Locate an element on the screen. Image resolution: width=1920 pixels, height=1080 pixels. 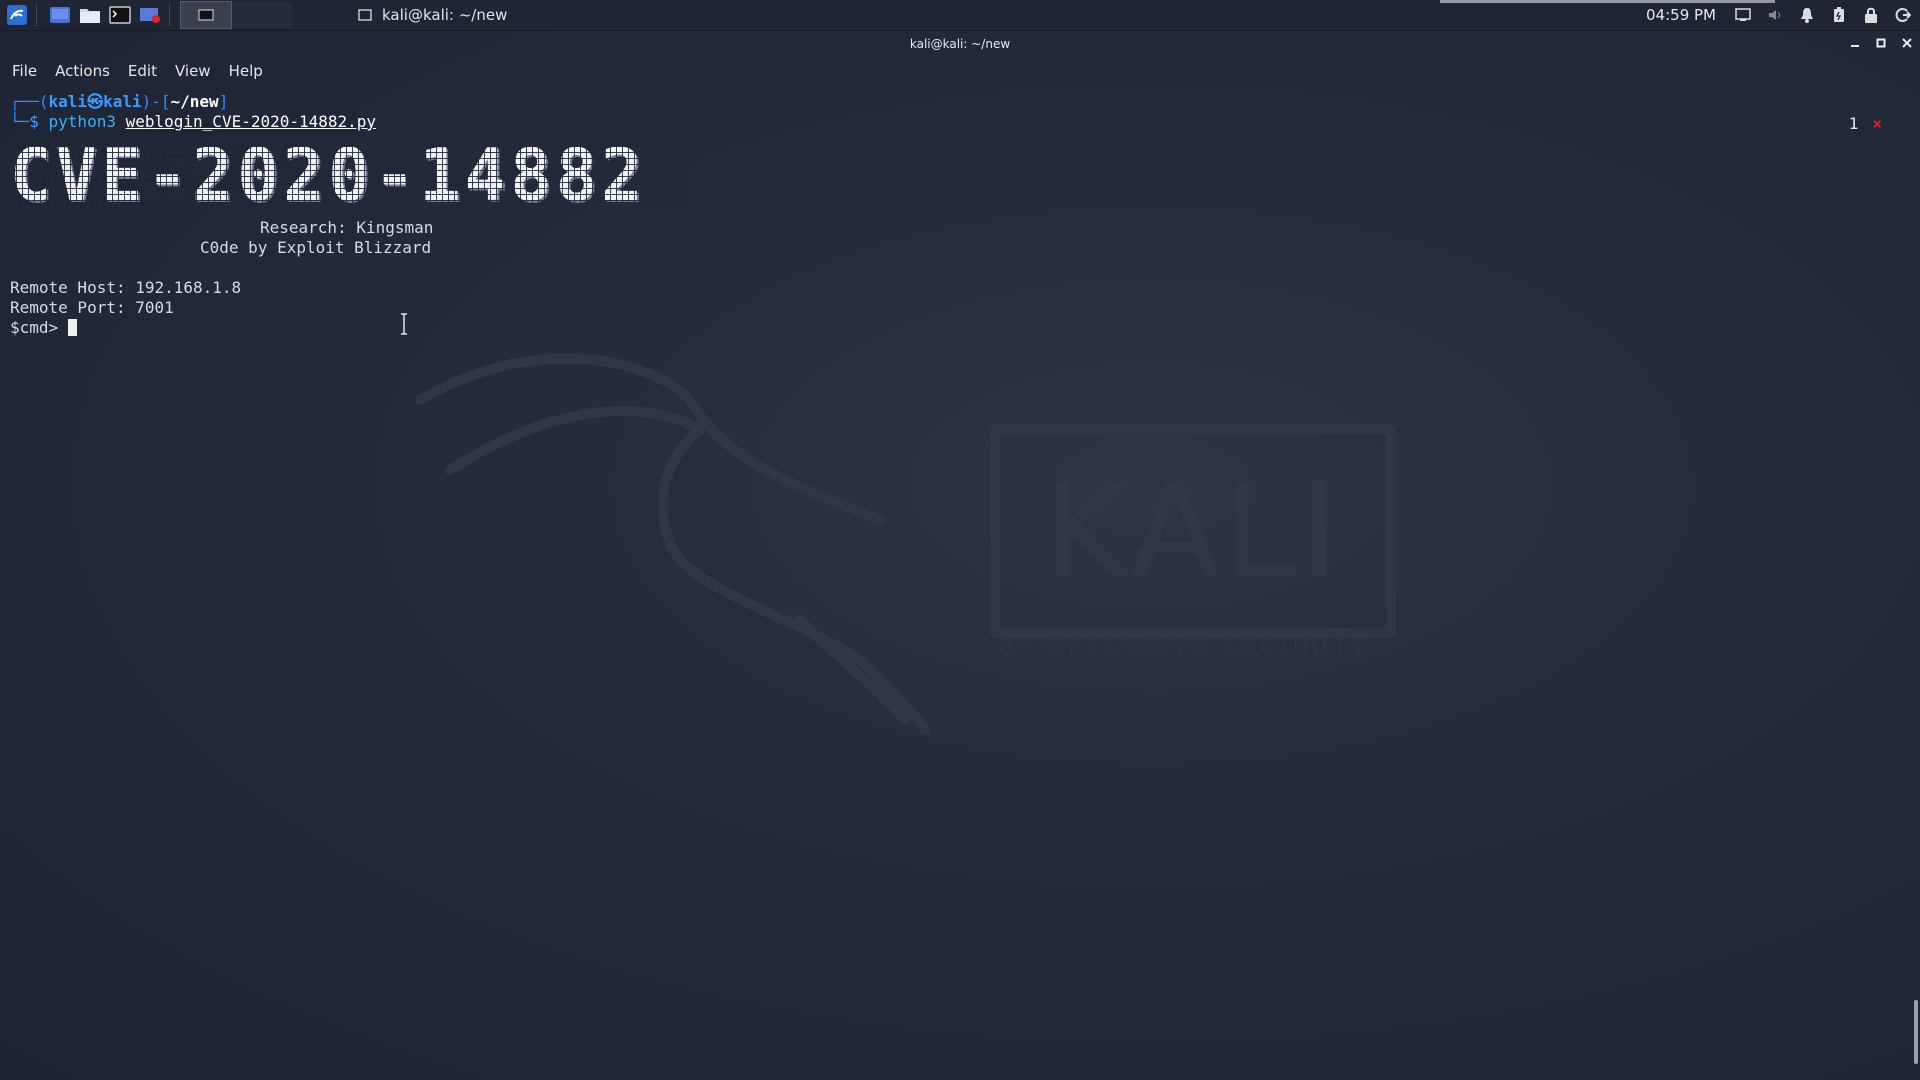
close-button is located at coordinates (1907, 43).